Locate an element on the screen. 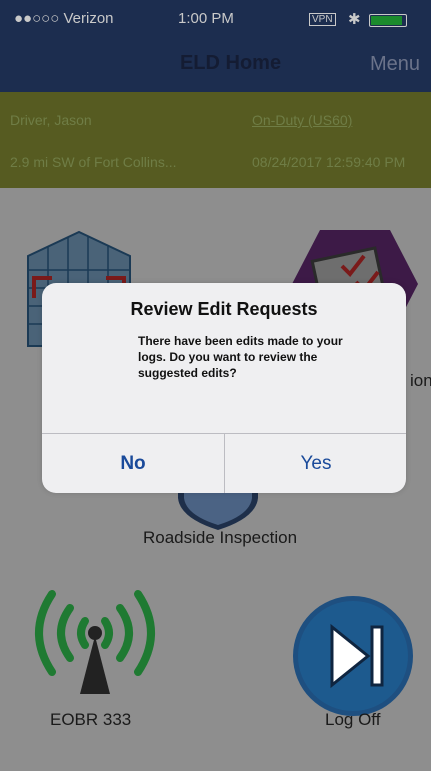  nav-bar: ELD Home Menu is located at coordinates (215, 66).